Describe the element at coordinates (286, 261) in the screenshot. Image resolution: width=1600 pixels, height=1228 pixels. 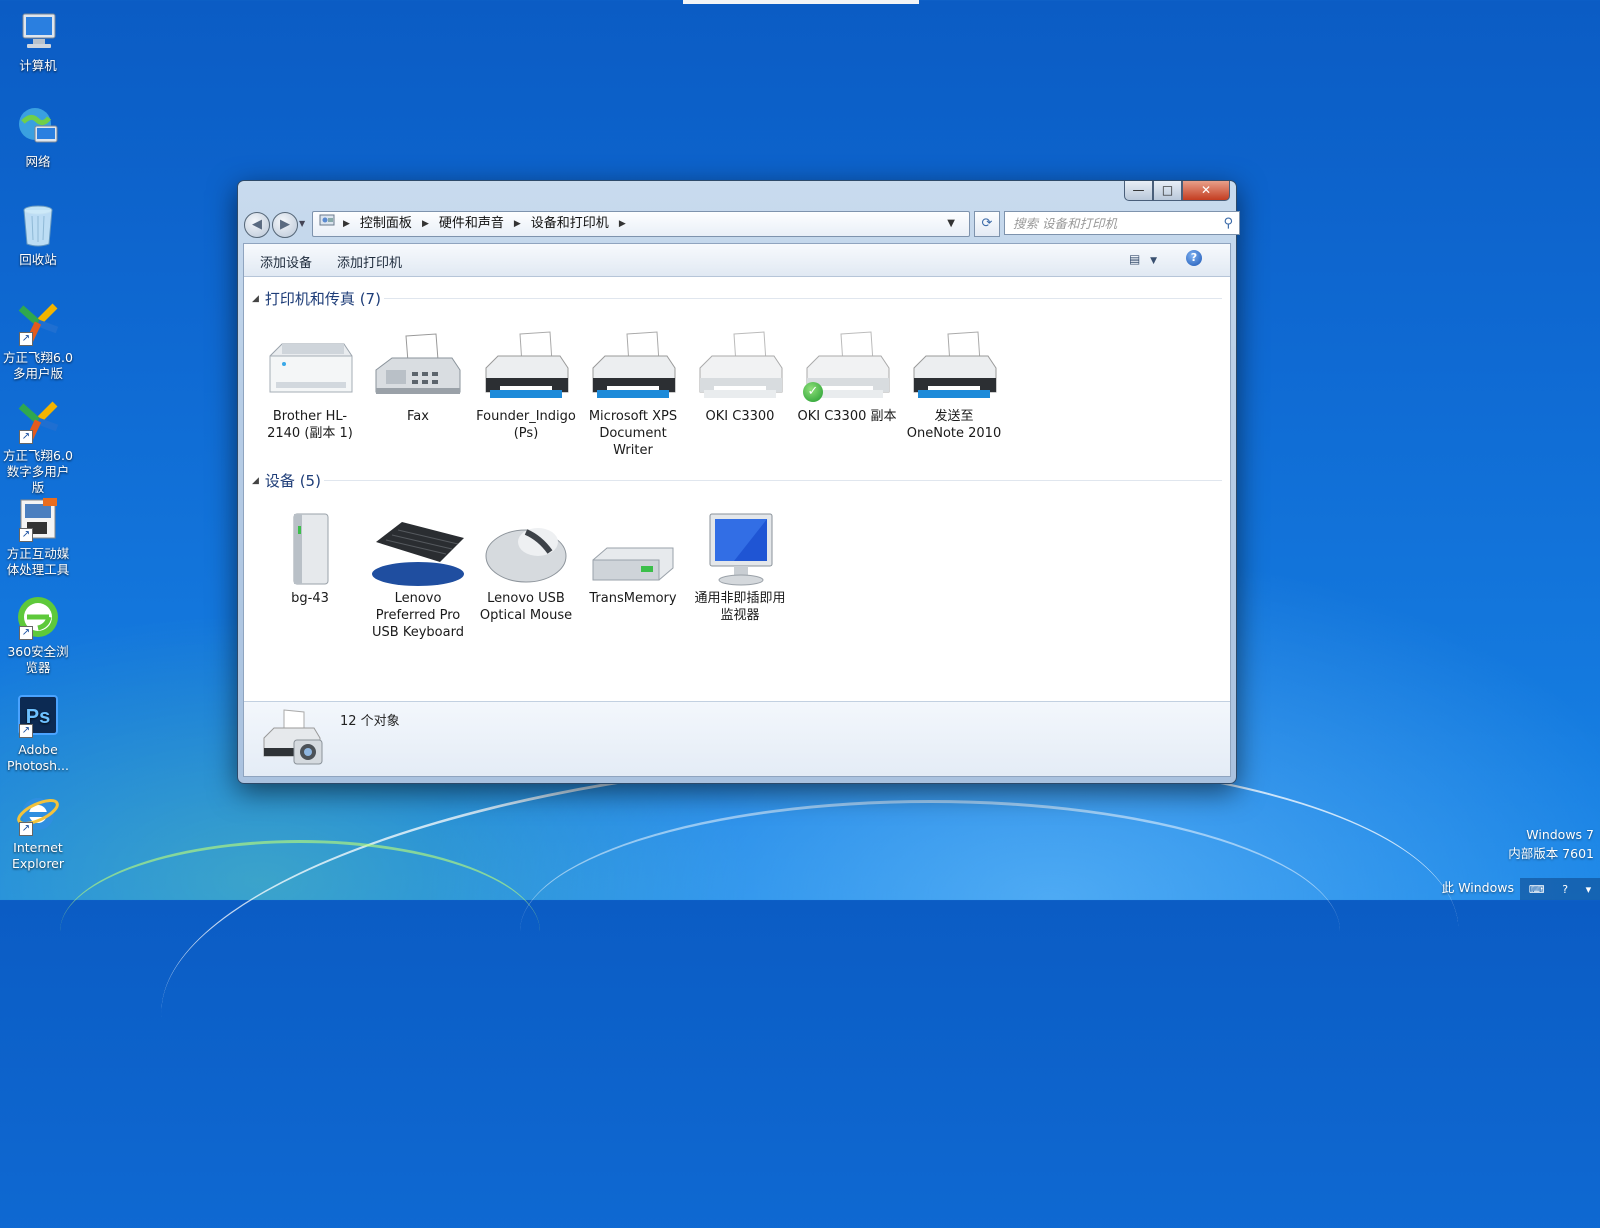
I see `add-device-button: 添加设备` at that location.